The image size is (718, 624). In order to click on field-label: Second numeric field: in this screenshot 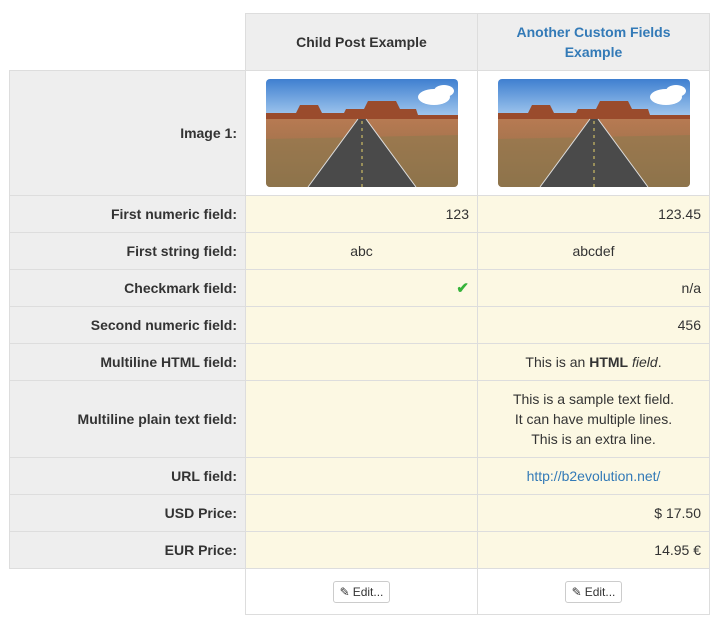, I will do `click(127, 325)`.